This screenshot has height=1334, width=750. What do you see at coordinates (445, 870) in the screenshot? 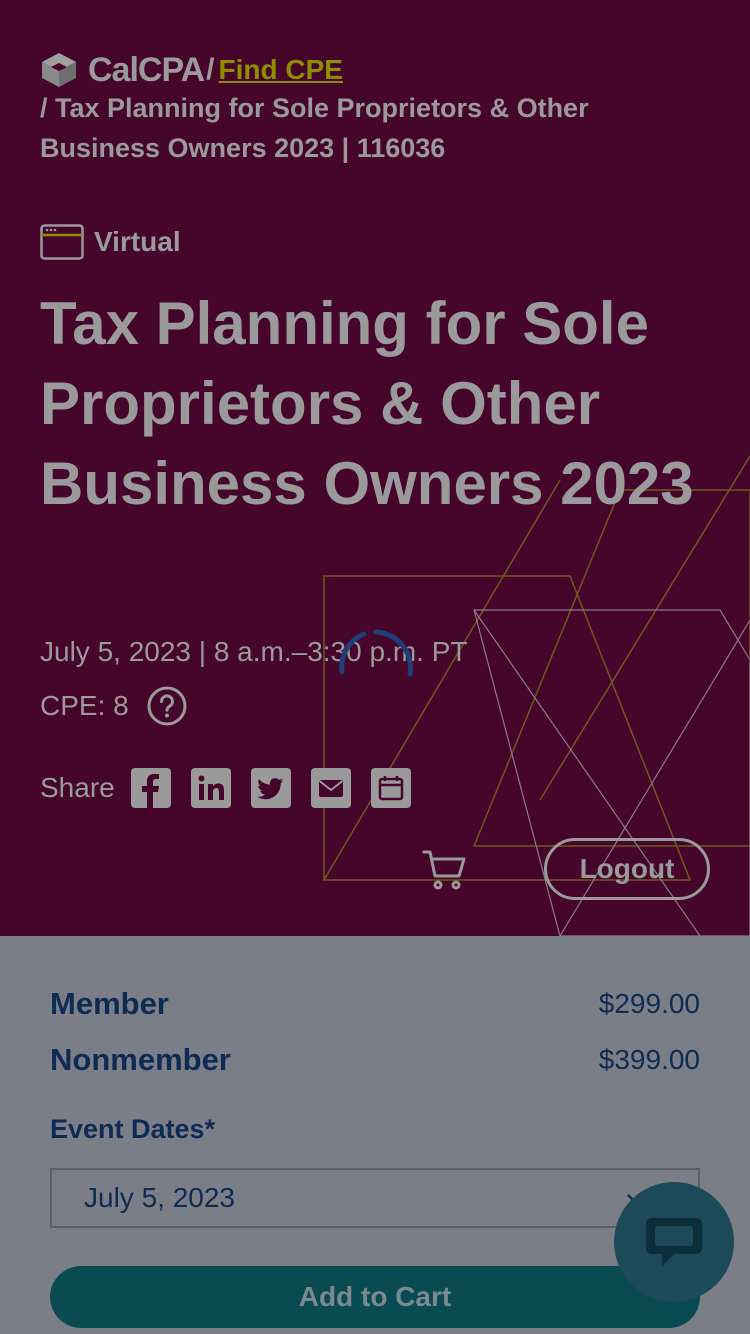
I see `shopping-cart-icon` at bounding box center [445, 870].